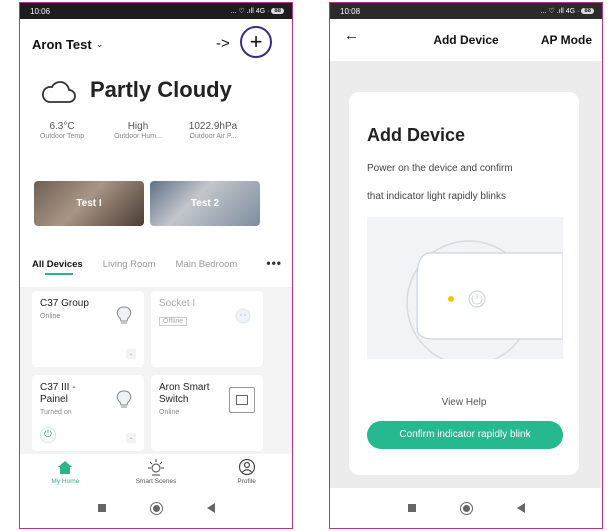 The height and width of the screenshot is (531, 612). I want to click on home-icon, so click(65, 467).